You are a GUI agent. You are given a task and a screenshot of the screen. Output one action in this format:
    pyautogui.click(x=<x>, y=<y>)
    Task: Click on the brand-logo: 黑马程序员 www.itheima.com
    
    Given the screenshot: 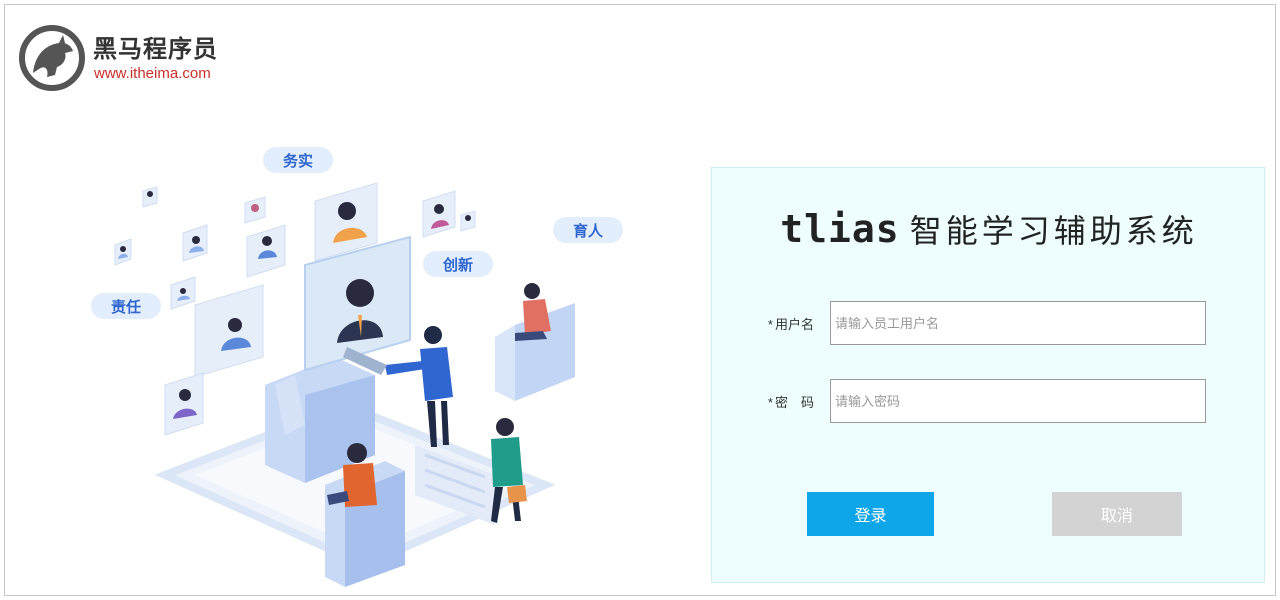 What is the action you would take?
    pyautogui.click(x=134, y=58)
    